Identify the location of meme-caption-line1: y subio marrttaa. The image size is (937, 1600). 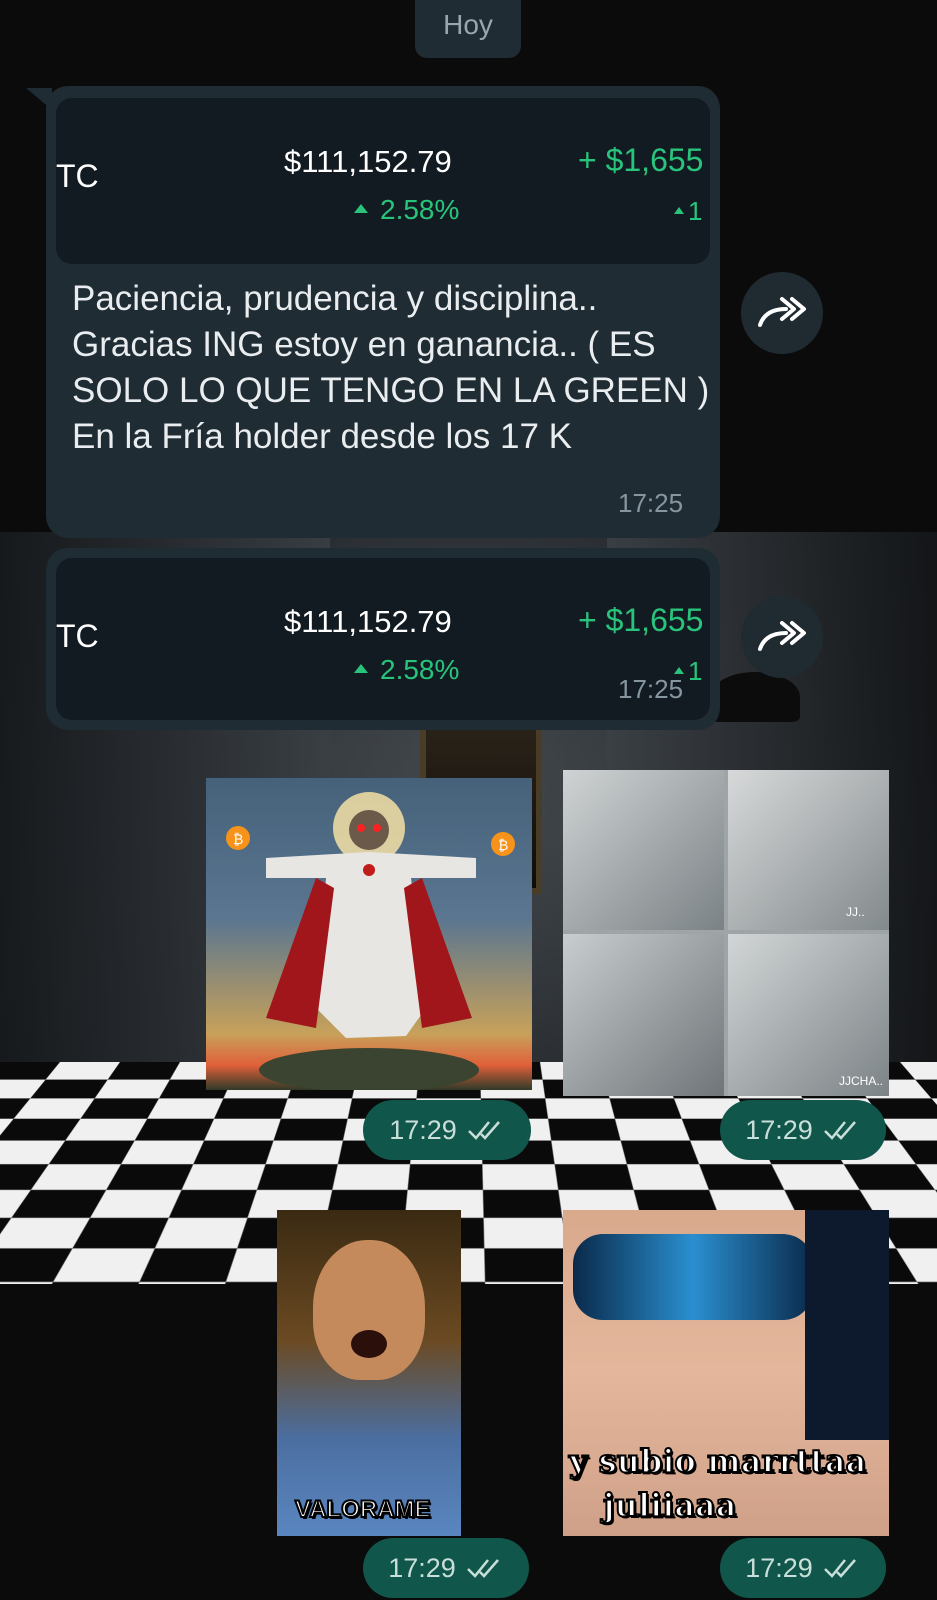
(717, 1461).